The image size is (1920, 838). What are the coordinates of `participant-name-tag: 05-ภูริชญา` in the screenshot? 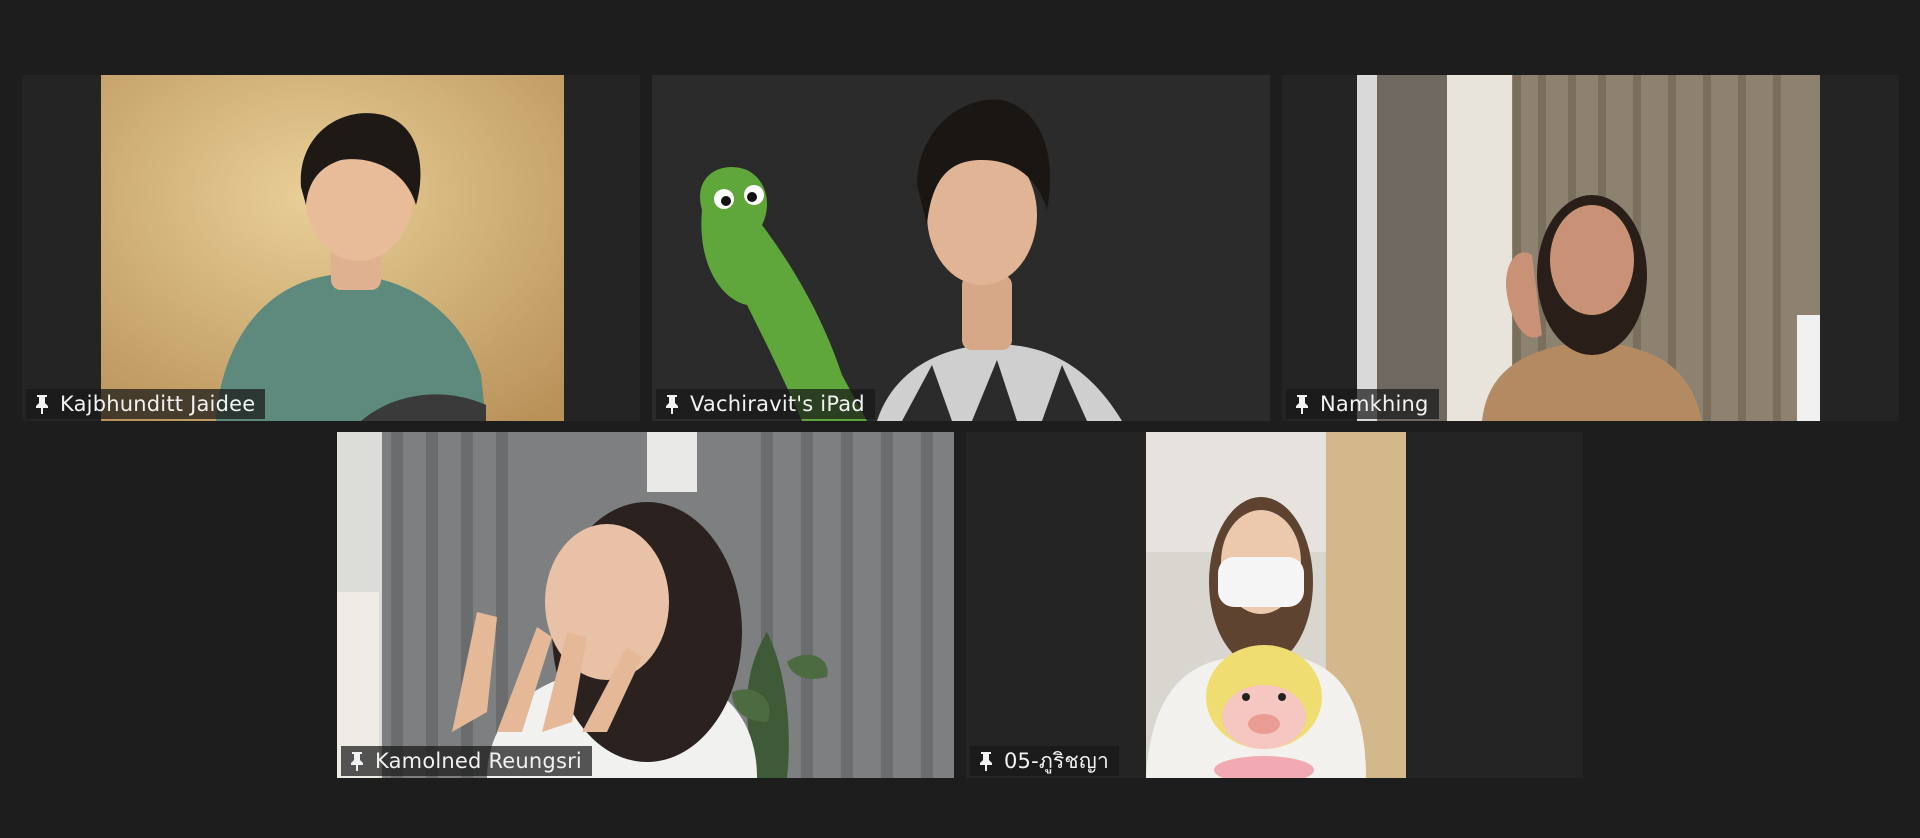 It's located at (1044, 761).